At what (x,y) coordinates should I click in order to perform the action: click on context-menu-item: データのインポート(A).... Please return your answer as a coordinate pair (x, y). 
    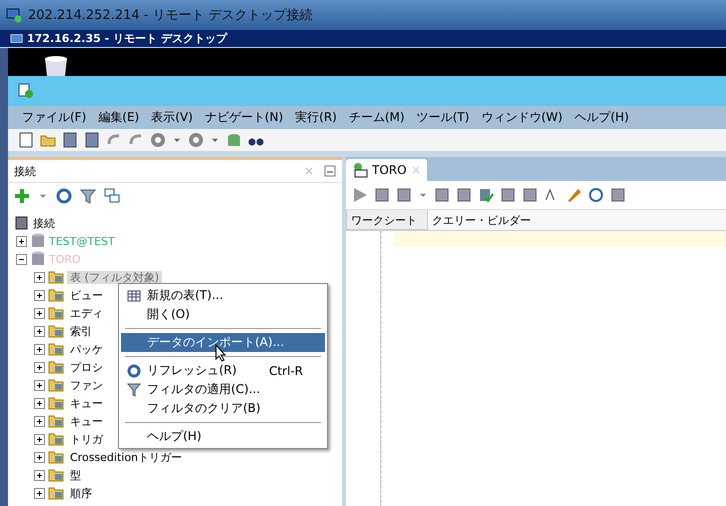
    Looking at the image, I should click on (223, 342).